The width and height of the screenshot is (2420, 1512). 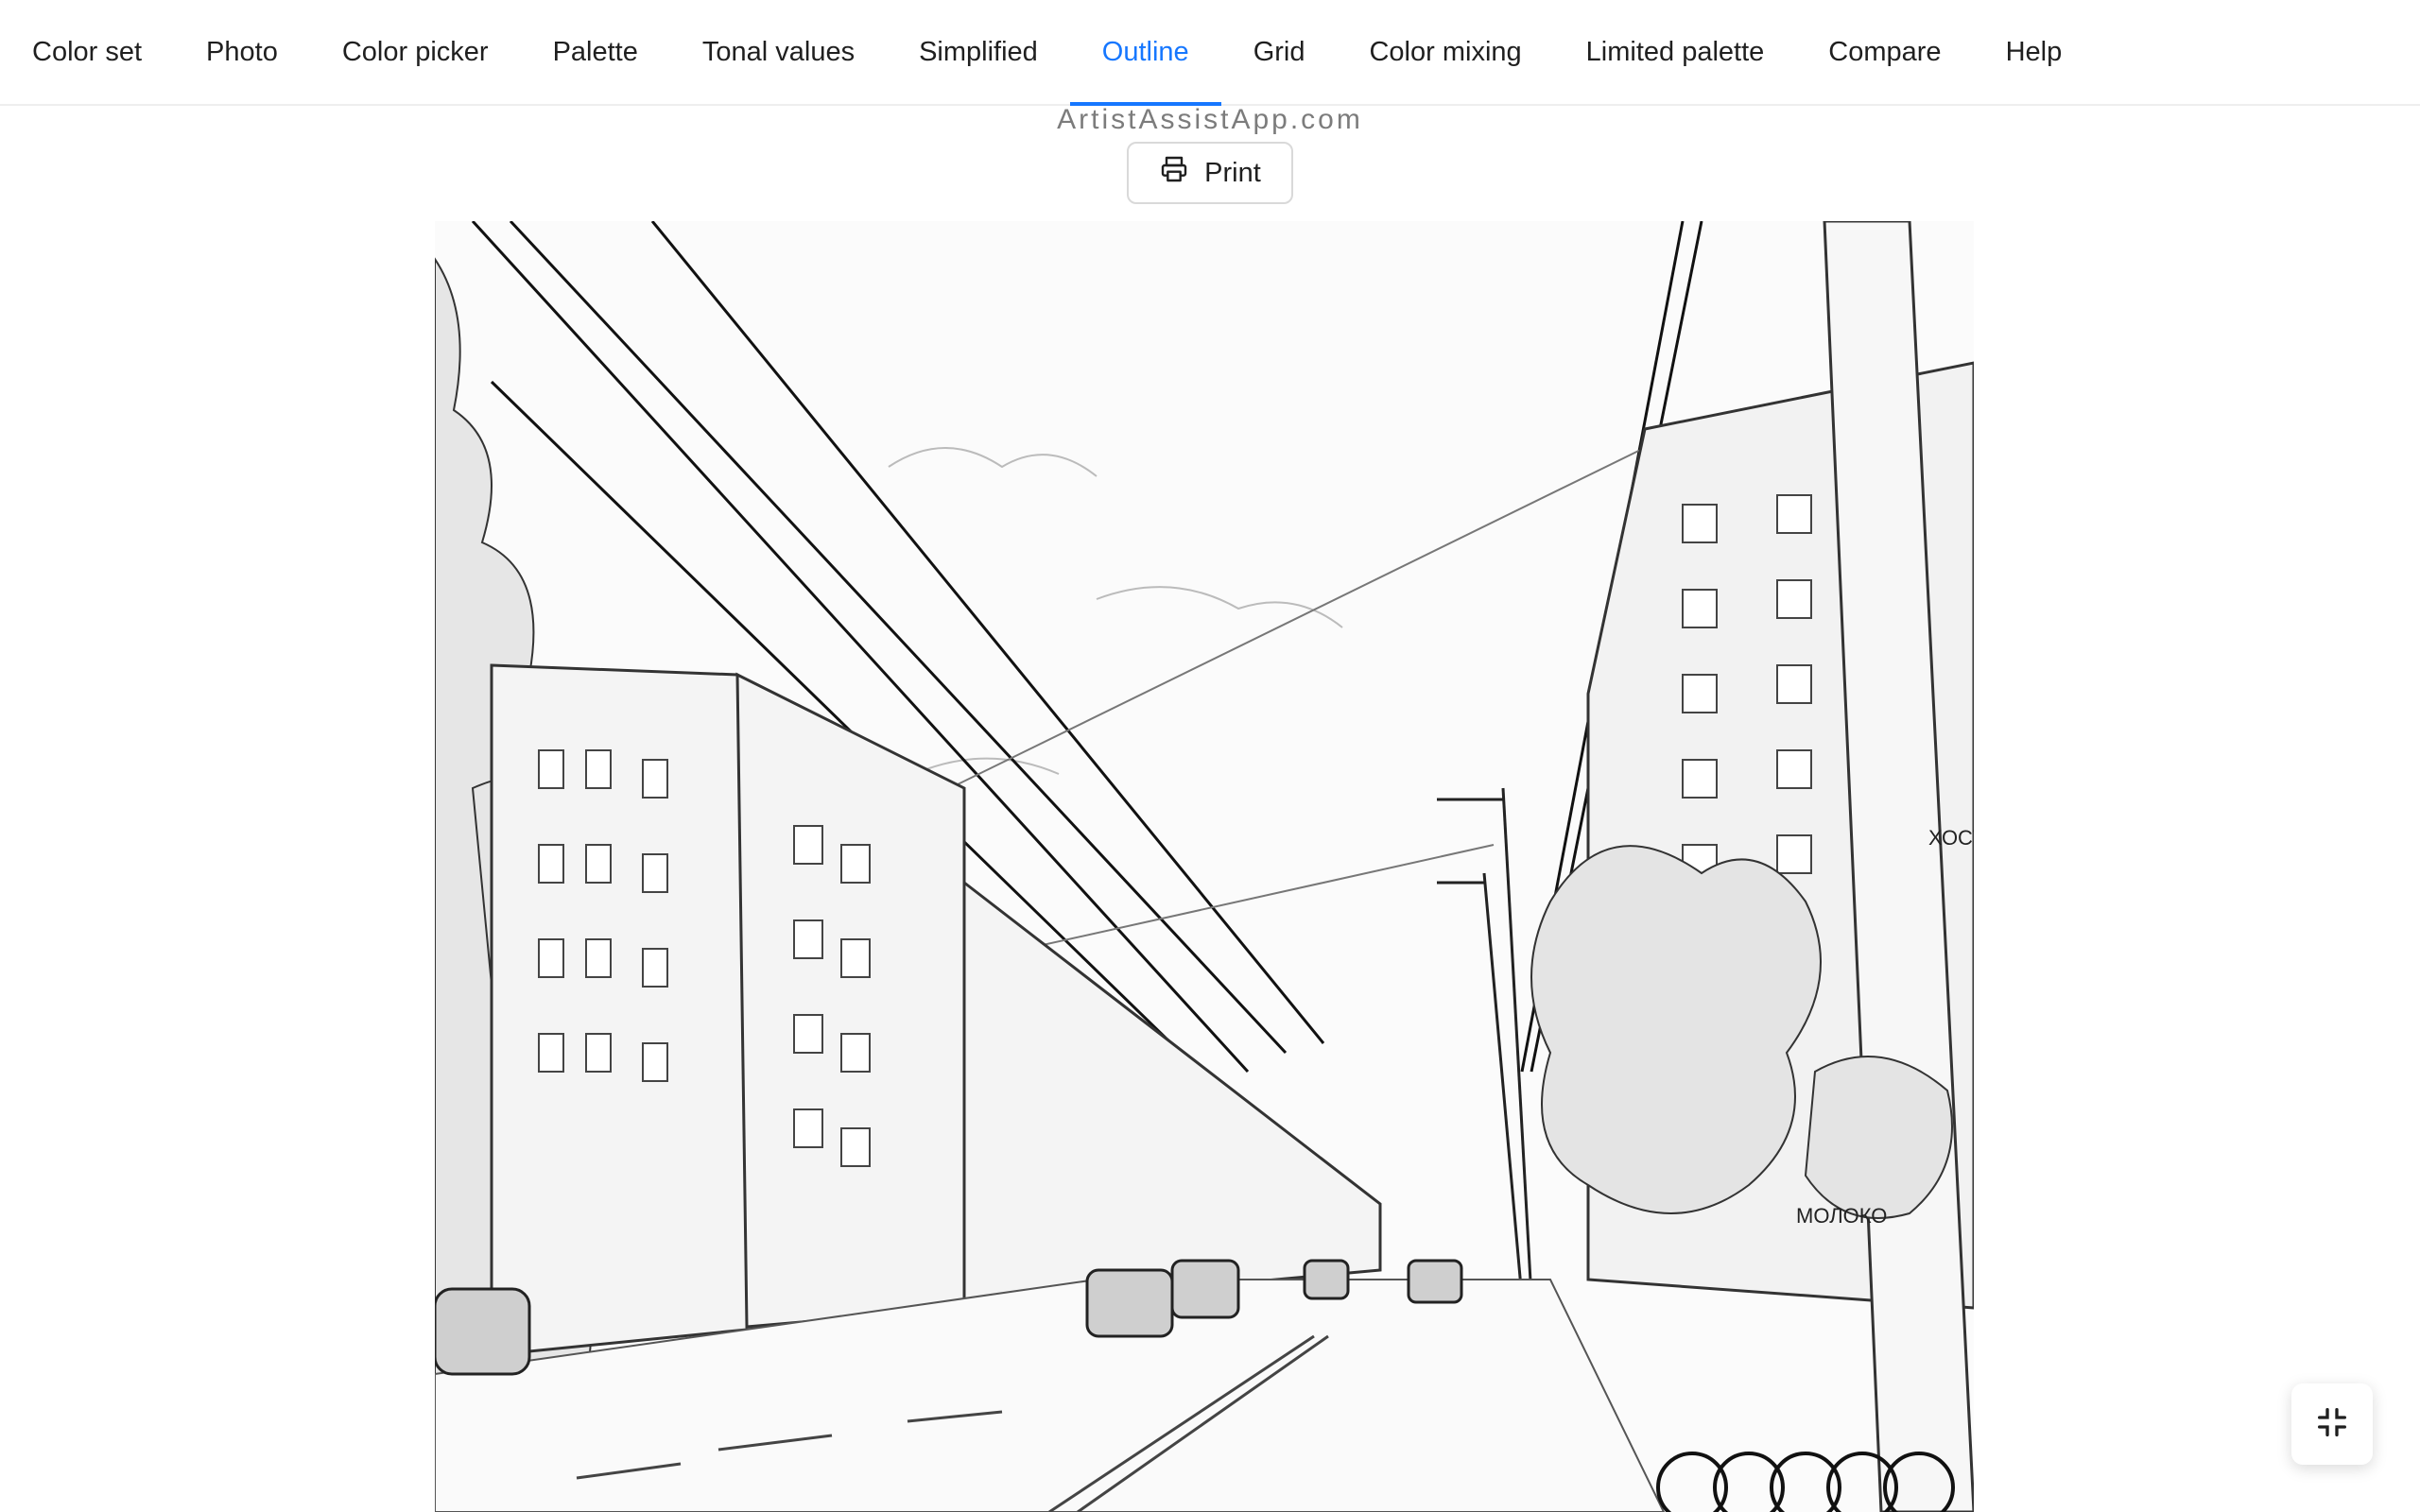 I want to click on tab-help: Help, so click(x=2035, y=52).